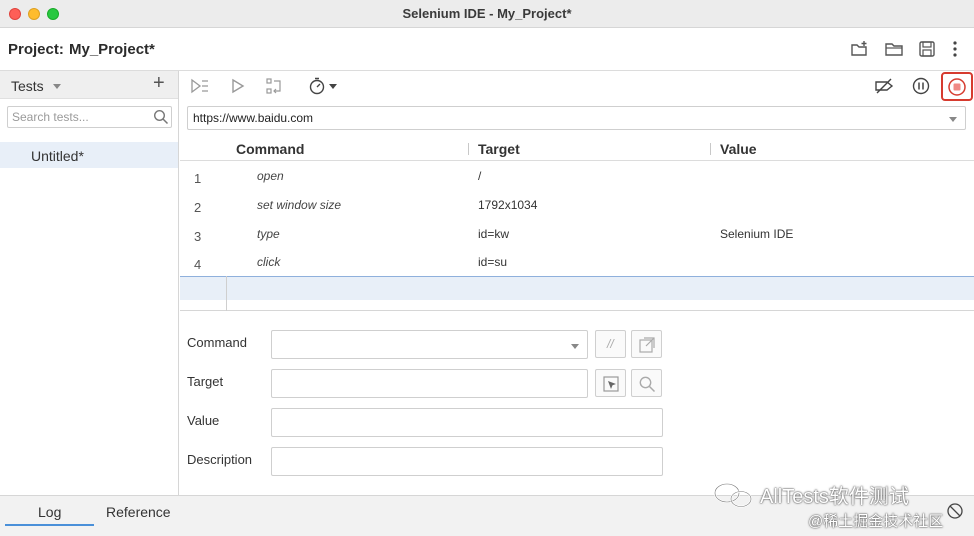 Image resolution: width=974 pixels, height=536 pixels. Describe the element at coordinates (921, 86) in the screenshot. I see `pause-icon` at that location.